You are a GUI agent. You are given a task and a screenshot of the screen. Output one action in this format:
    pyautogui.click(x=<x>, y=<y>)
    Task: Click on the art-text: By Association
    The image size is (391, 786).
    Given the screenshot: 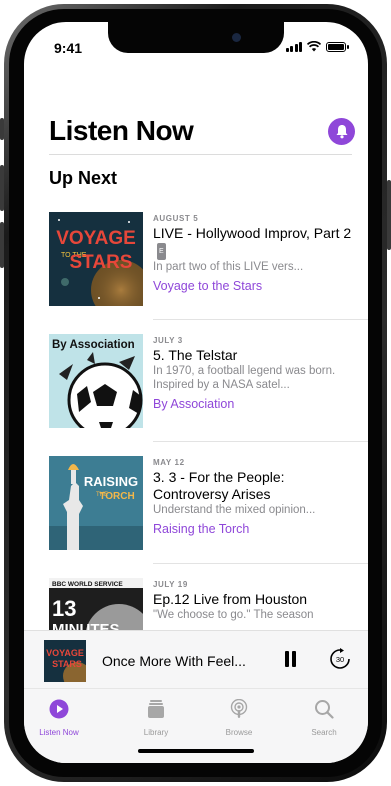 What is the action you would take?
    pyautogui.click(x=93, y=345)
    